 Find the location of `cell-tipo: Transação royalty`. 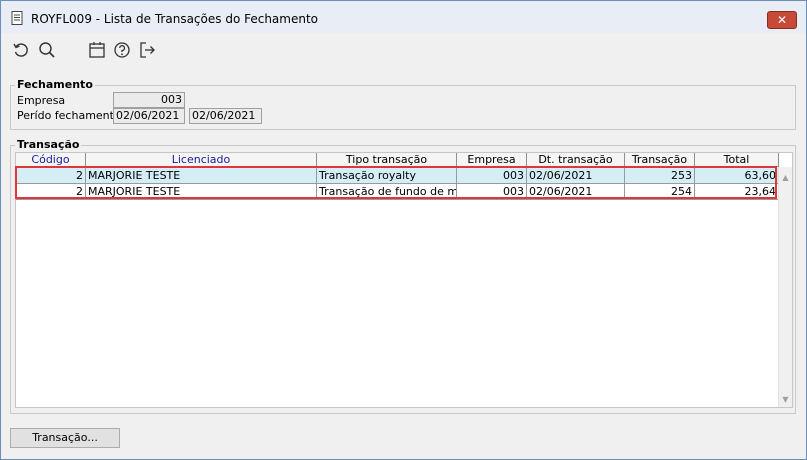

cell-tipo: Transação royalty is located at coordinates (387, 176).